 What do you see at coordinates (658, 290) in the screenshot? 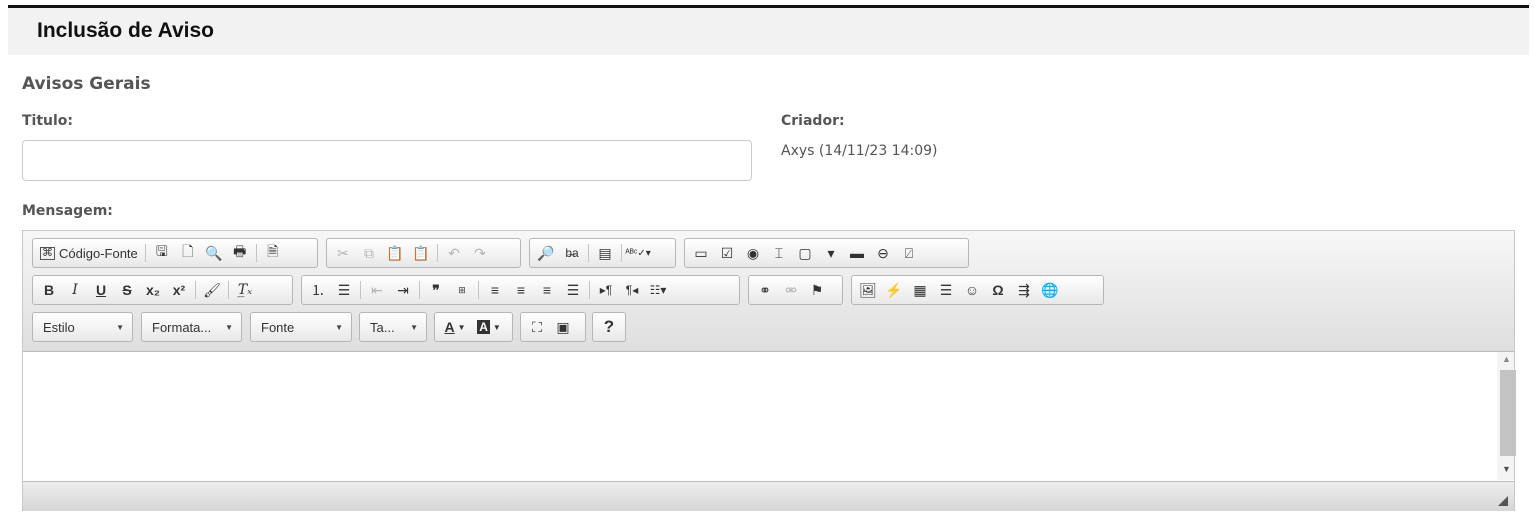
I see `language-button: ☷▾` at bounding box center [658, 290].